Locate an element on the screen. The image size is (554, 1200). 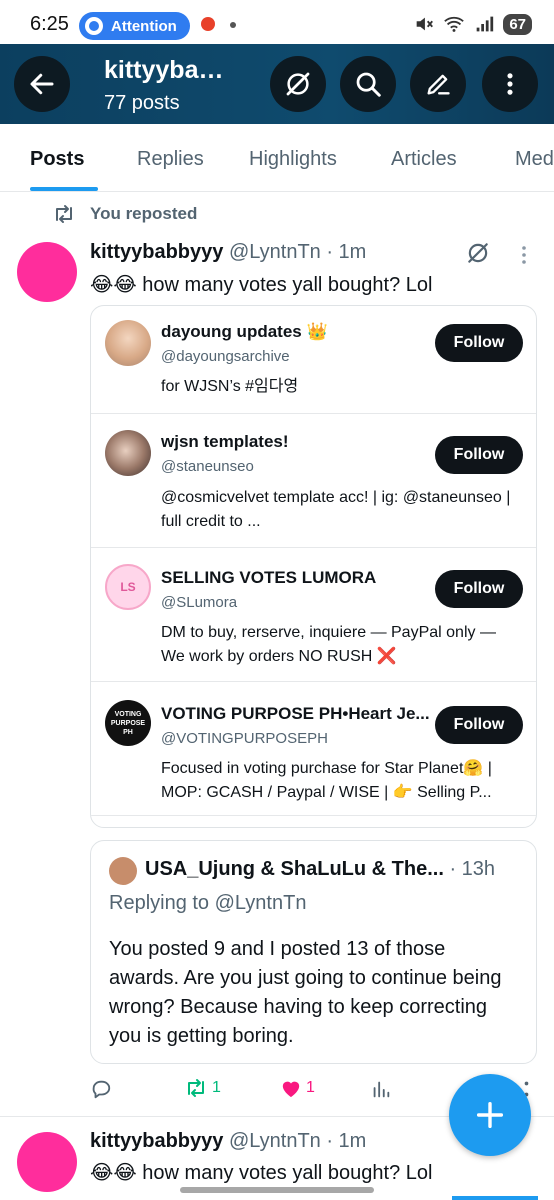
notification-app-icon is located at coordinates (208, 24).